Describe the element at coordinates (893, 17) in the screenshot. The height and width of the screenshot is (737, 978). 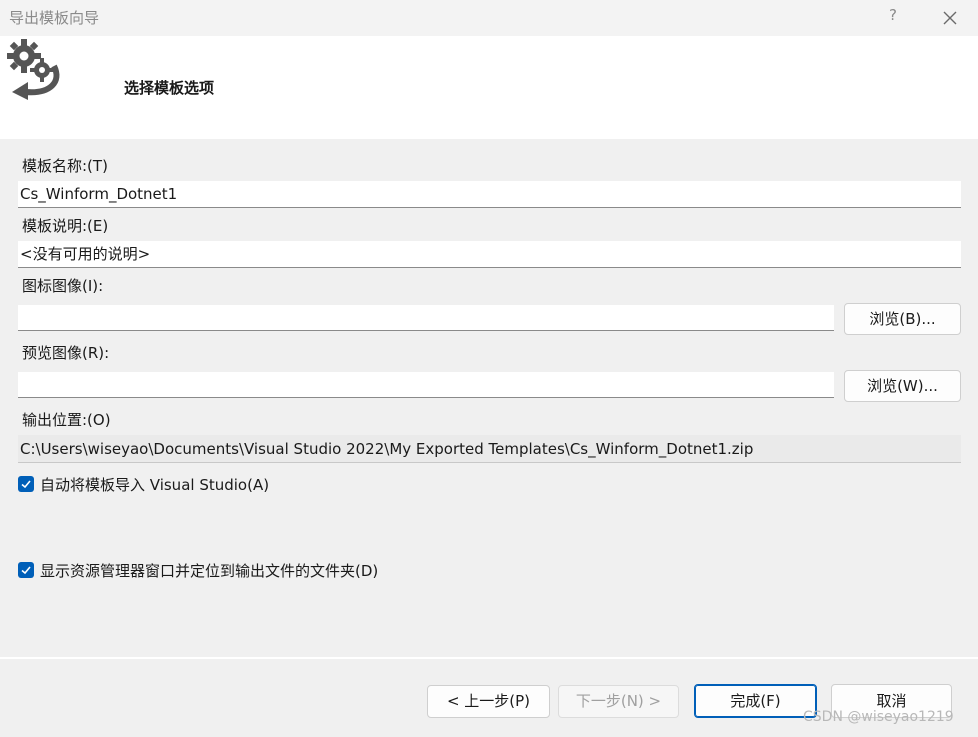
I see `help-button: ?` at that location.